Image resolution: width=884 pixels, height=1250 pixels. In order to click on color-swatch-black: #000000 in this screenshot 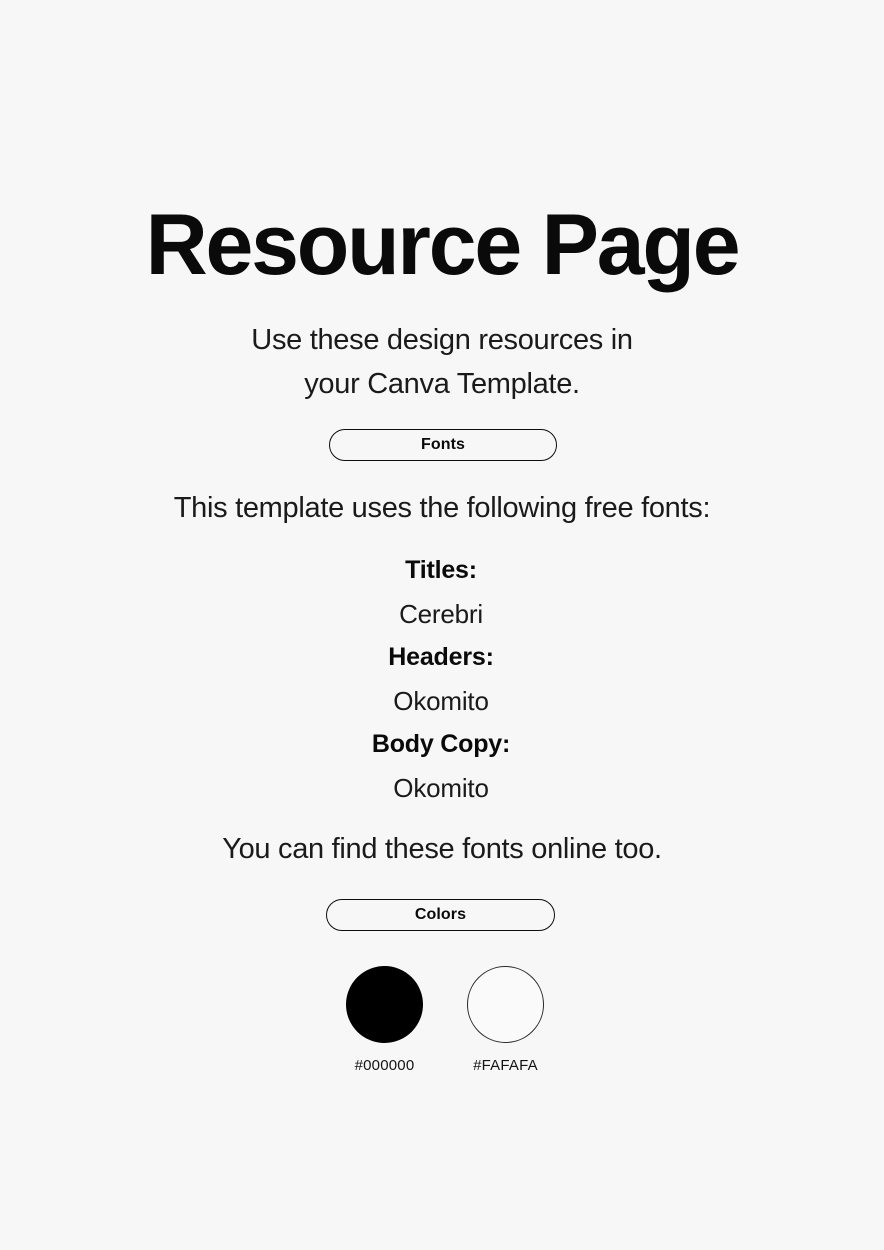, I will do `click(384, 1020)`.